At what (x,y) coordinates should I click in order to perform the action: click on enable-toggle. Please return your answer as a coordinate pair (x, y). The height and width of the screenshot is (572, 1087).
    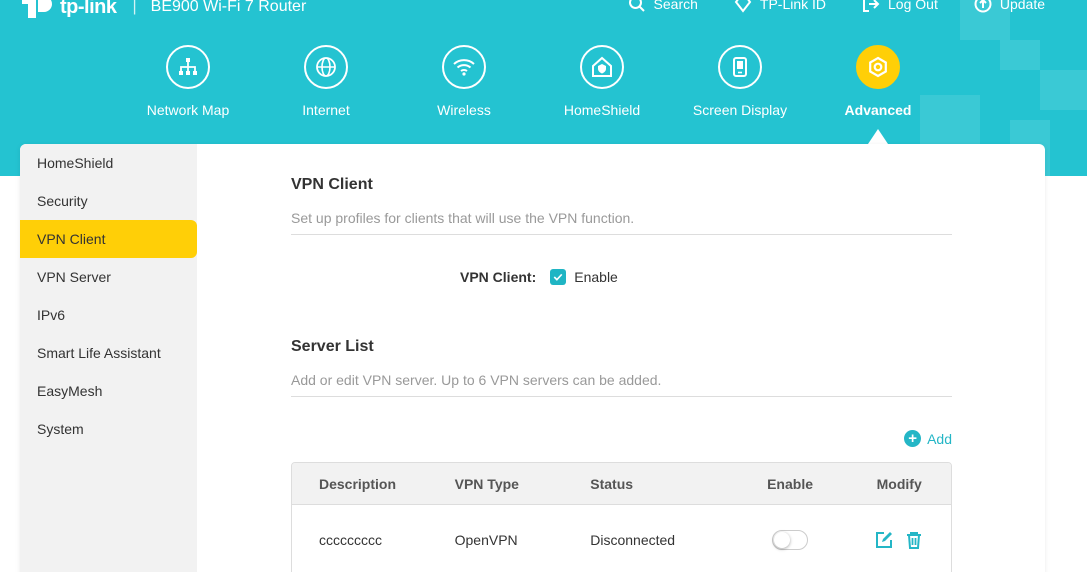
    Looking at the image, I should click on (790, 540).